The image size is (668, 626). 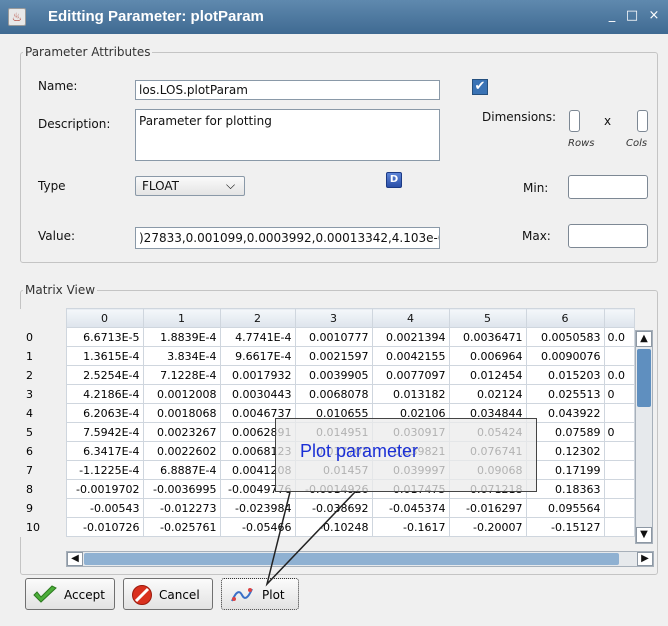 What do you see at coordinates (487, 527) in the screenshot?
I see `table-cell: -0.20007` at bounding box center [487, 527].